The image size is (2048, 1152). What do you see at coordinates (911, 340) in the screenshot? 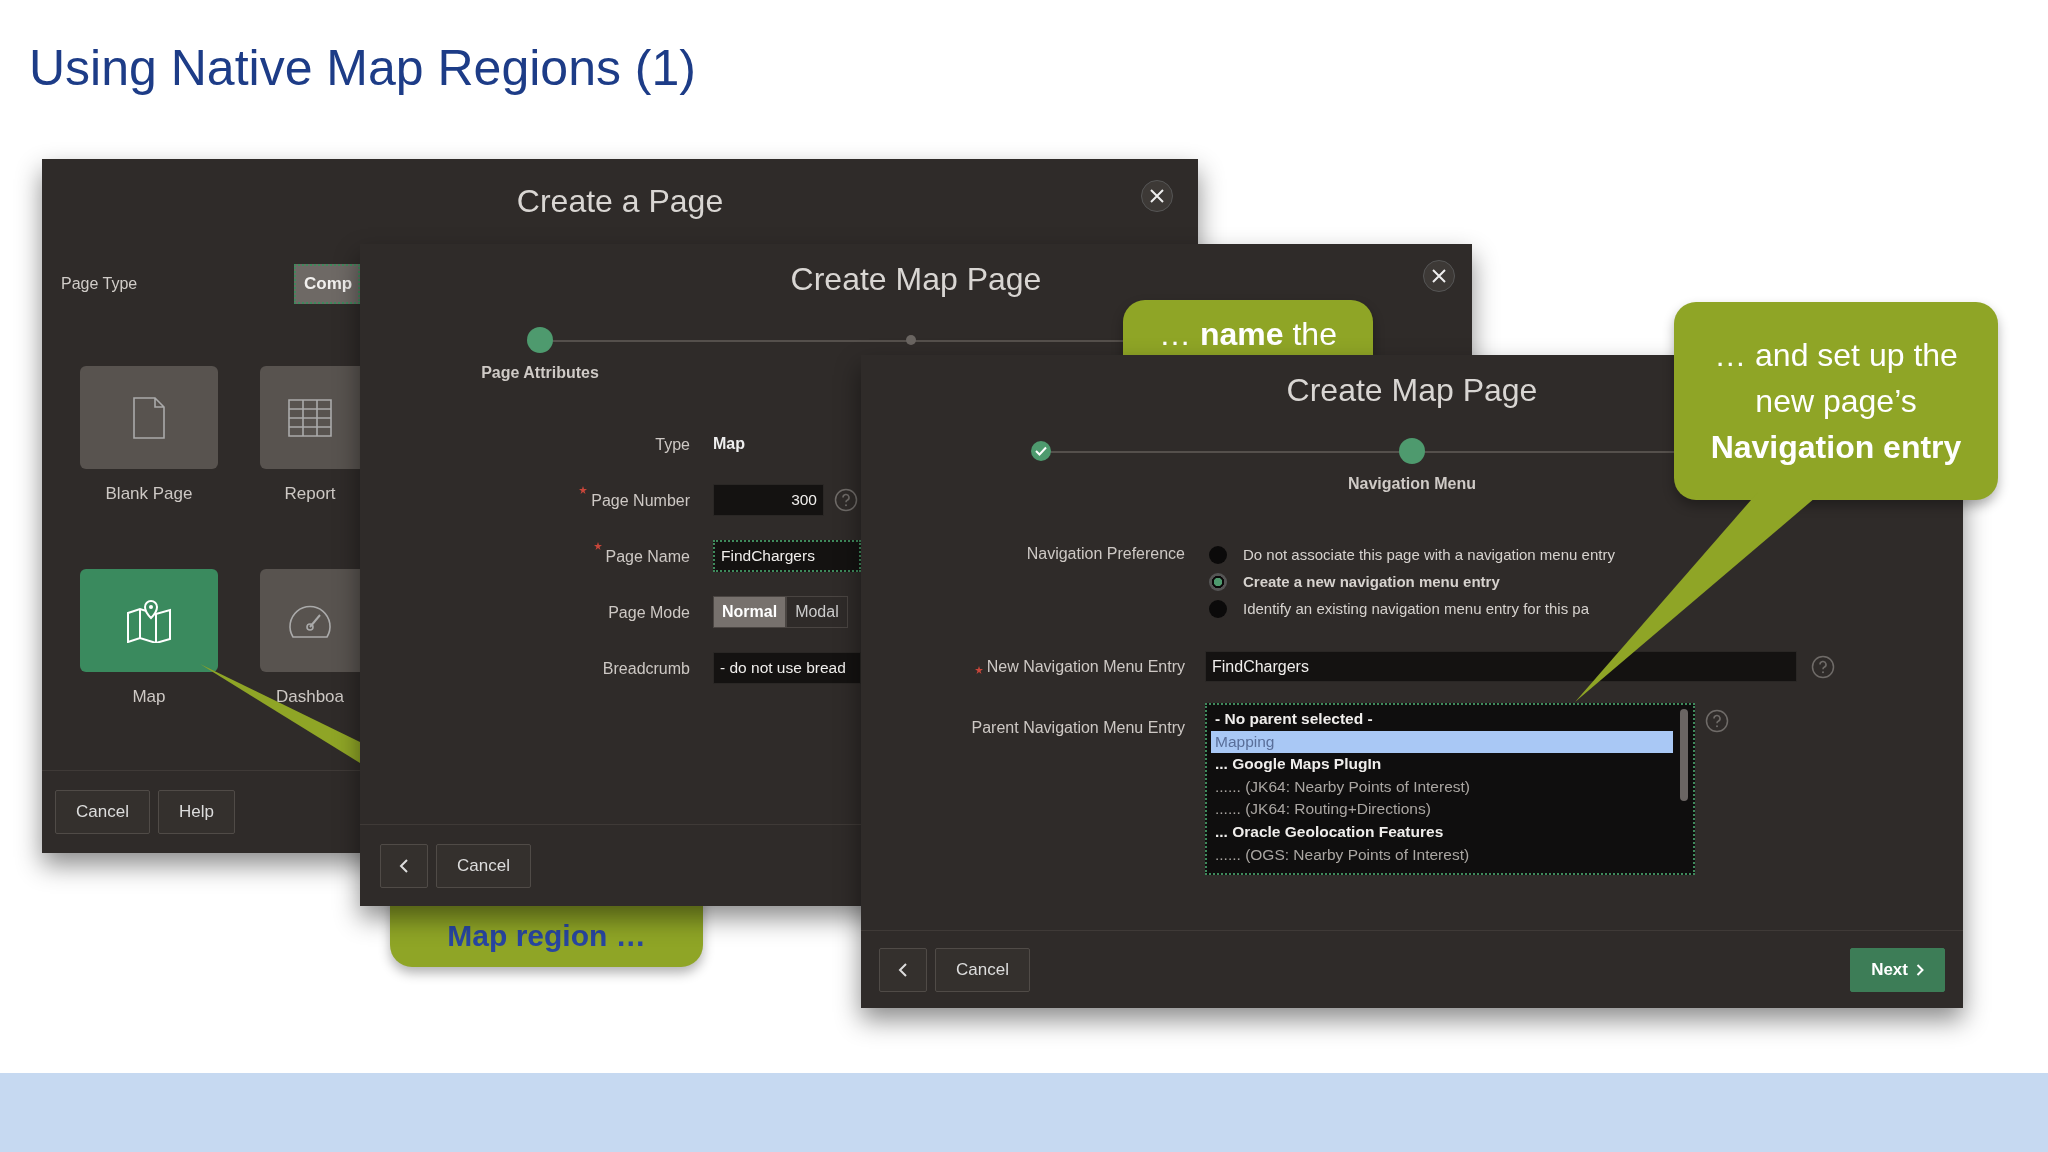
I see `step-dot` at bounding box center [911, 340].